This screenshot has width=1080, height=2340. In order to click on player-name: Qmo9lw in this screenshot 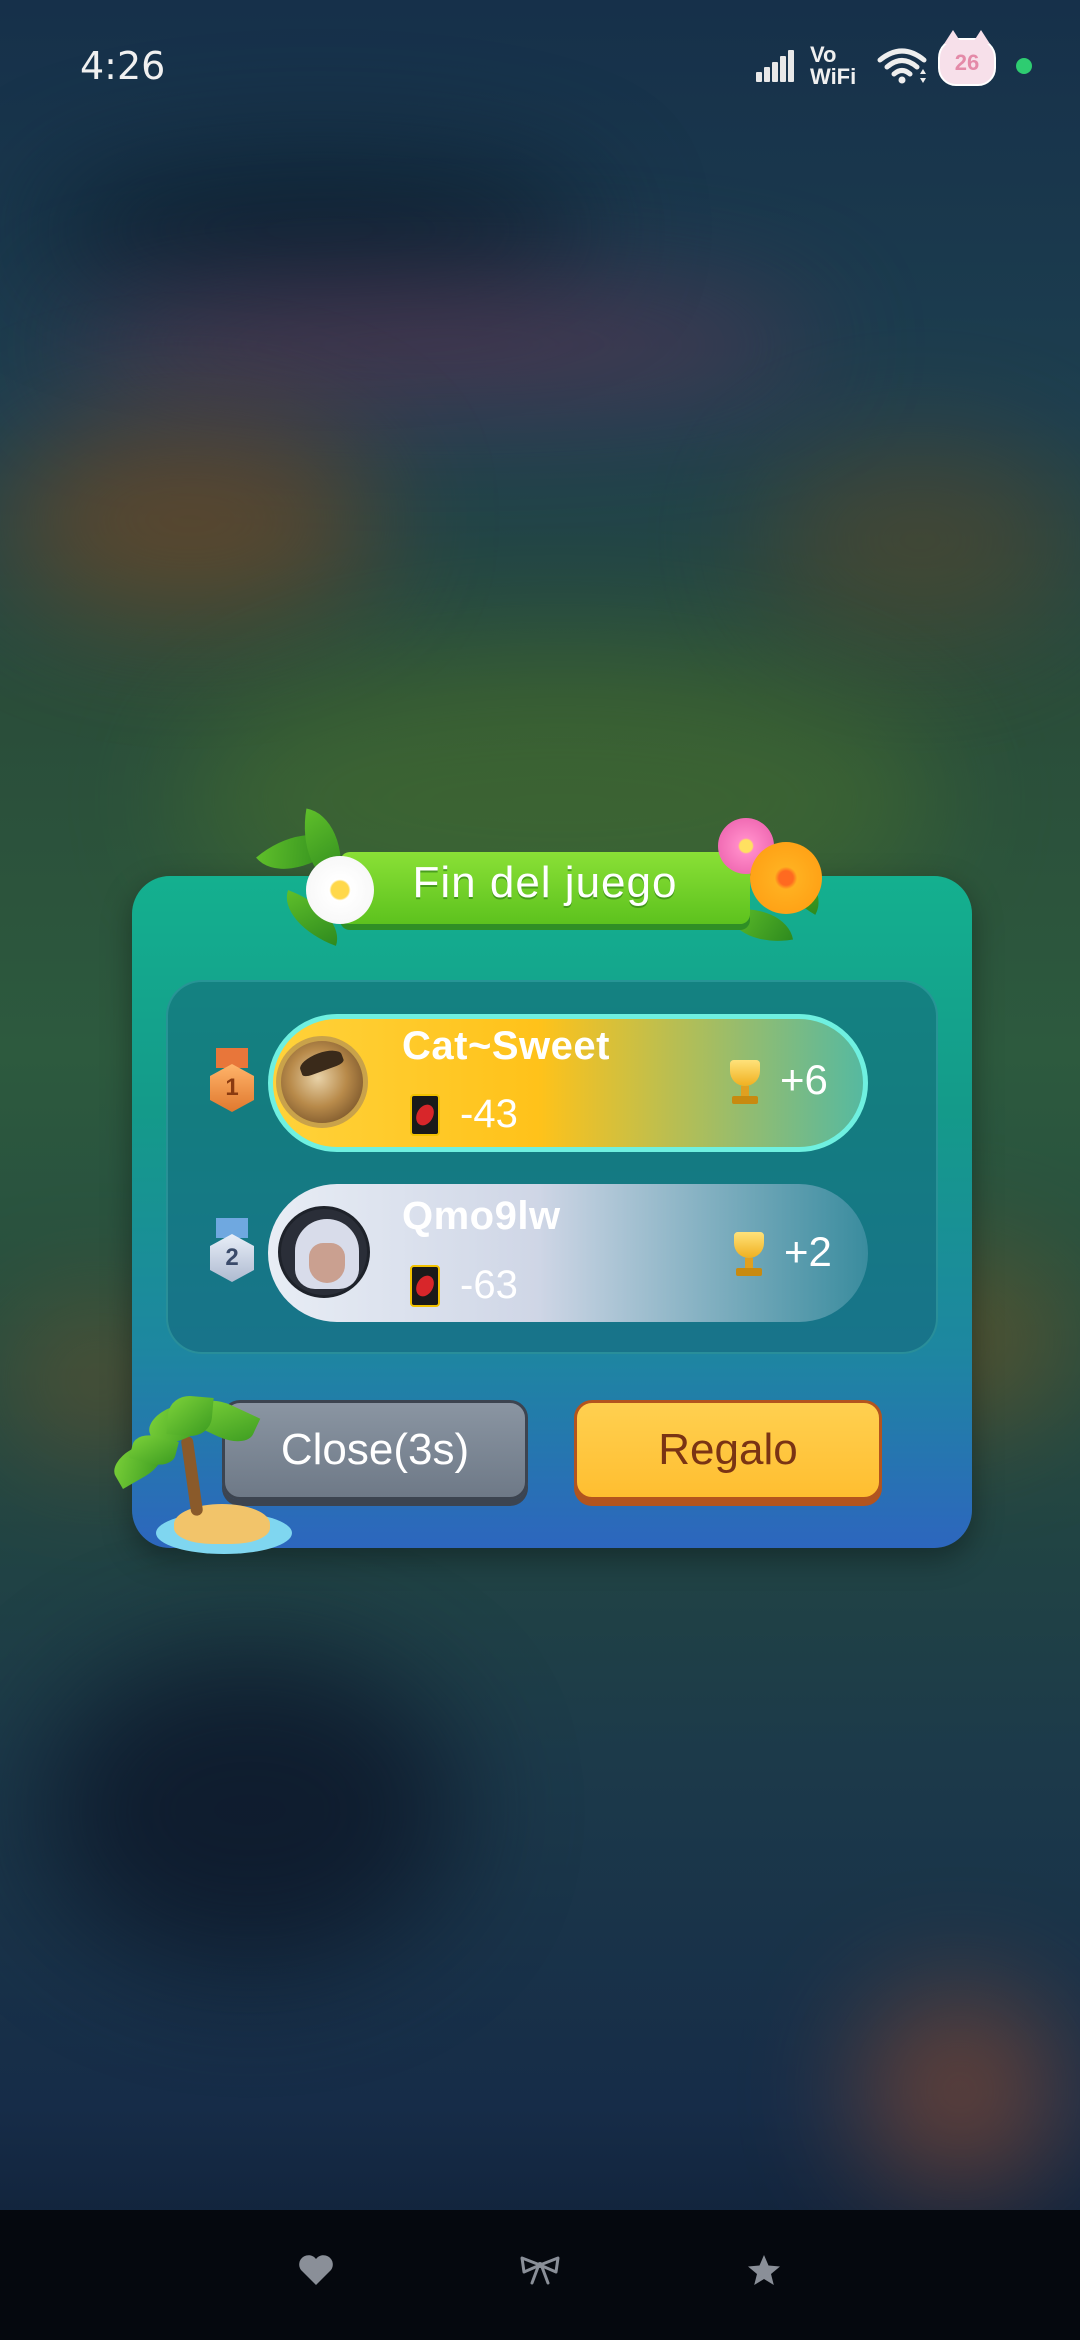, I will do `click(481, 1216)`.